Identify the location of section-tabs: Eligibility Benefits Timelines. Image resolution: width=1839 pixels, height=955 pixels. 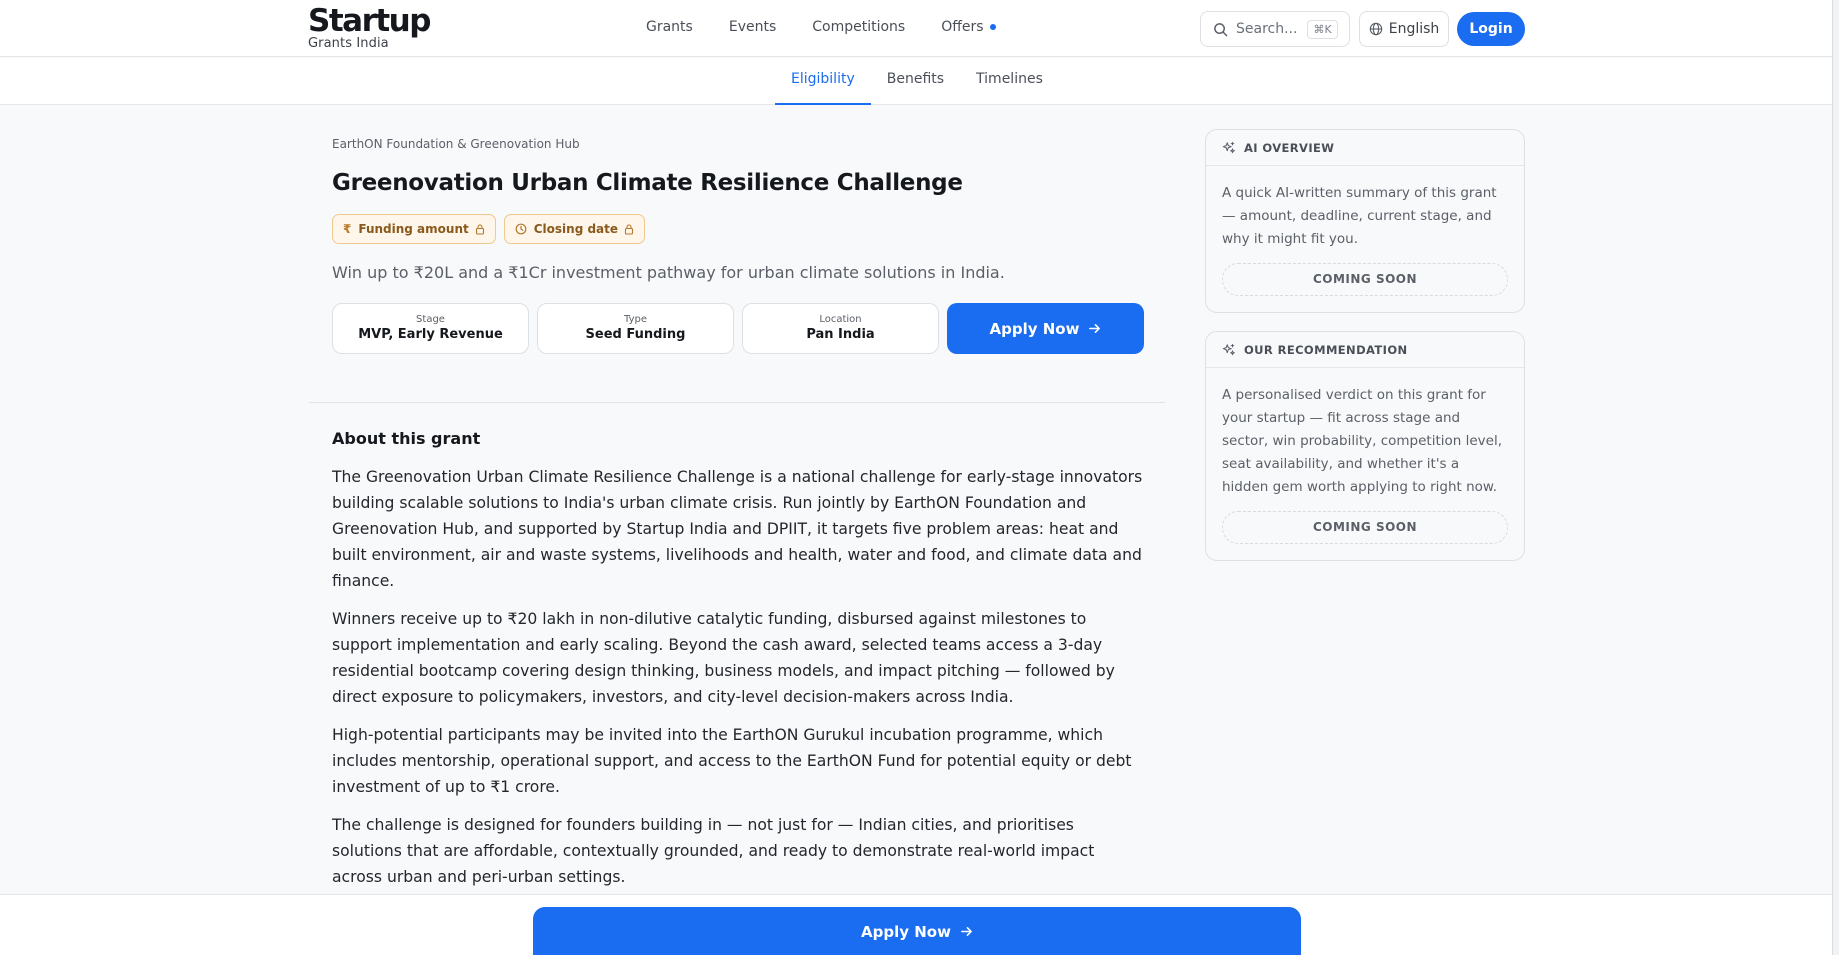
(917, 81).